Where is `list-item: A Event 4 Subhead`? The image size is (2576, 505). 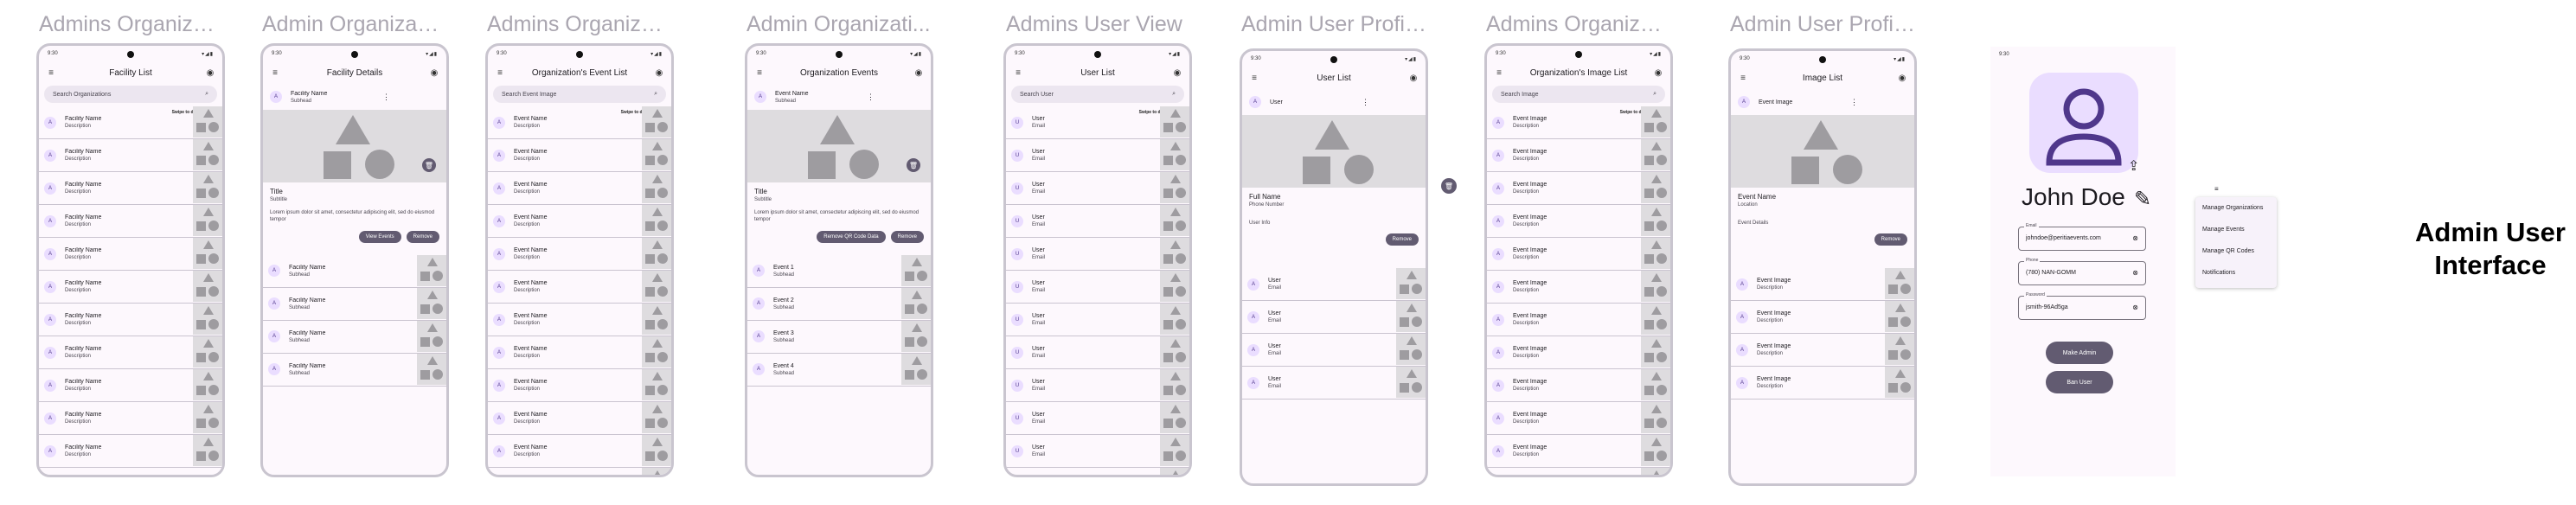
list-item: A Event 4 Subhead is located at coordinates (839, 370).